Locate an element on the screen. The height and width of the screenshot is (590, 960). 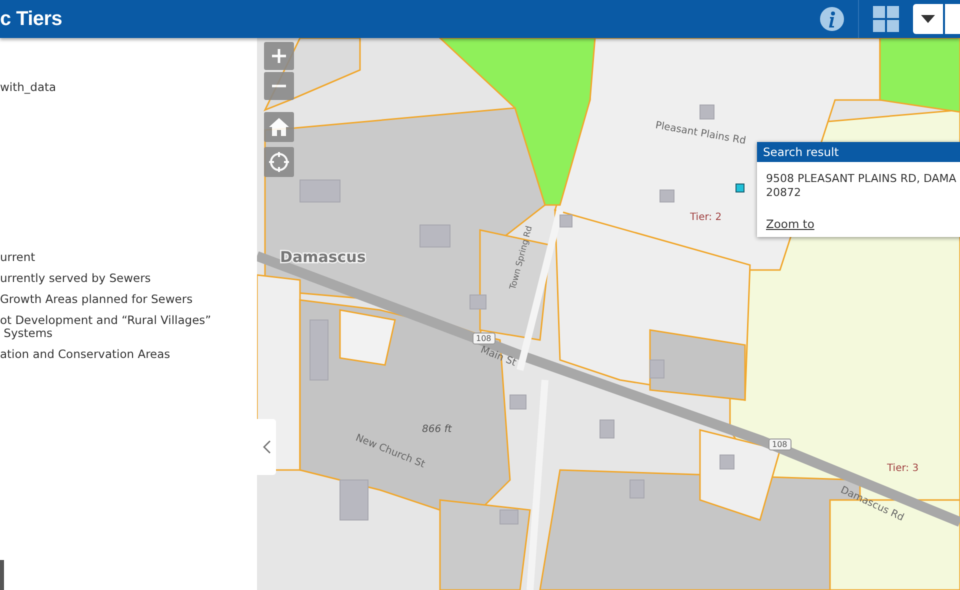
road-label: Town Spring Rd is located at coordinates (521, 257).